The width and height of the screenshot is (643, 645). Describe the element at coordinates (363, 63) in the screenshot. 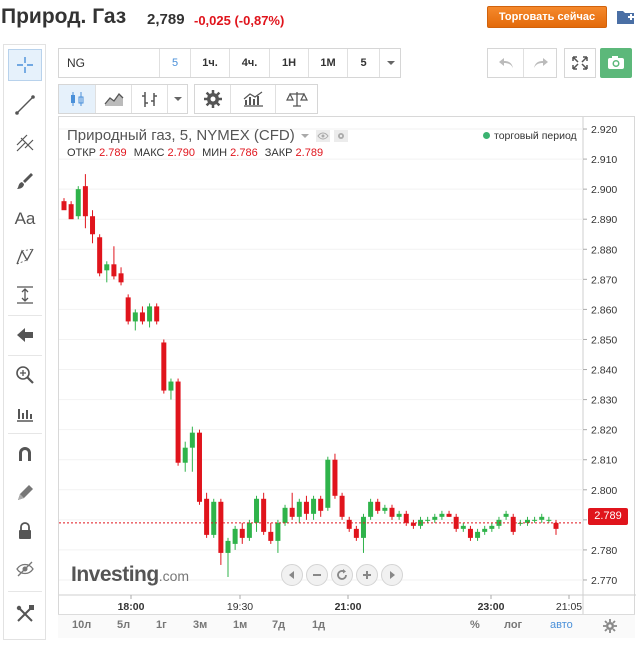

I see `interval-dropdown: 5` at that location.